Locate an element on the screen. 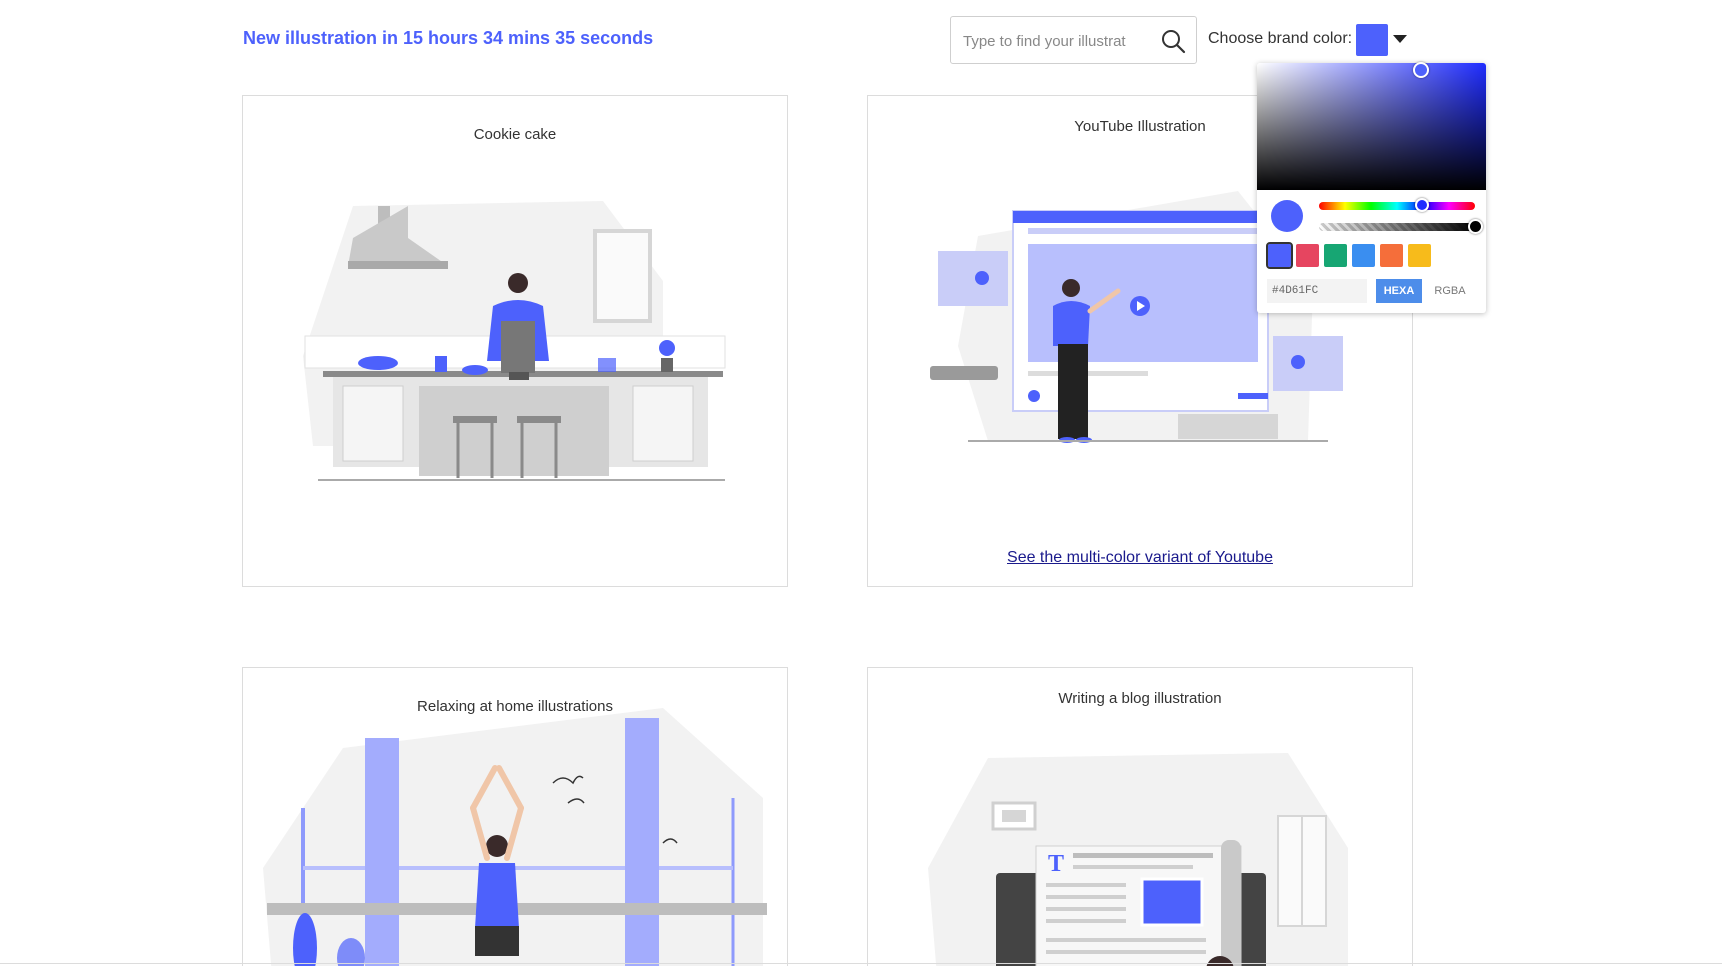 This screenshot has height=966, width=1722. search-box is located at coordinates (1073, 40).